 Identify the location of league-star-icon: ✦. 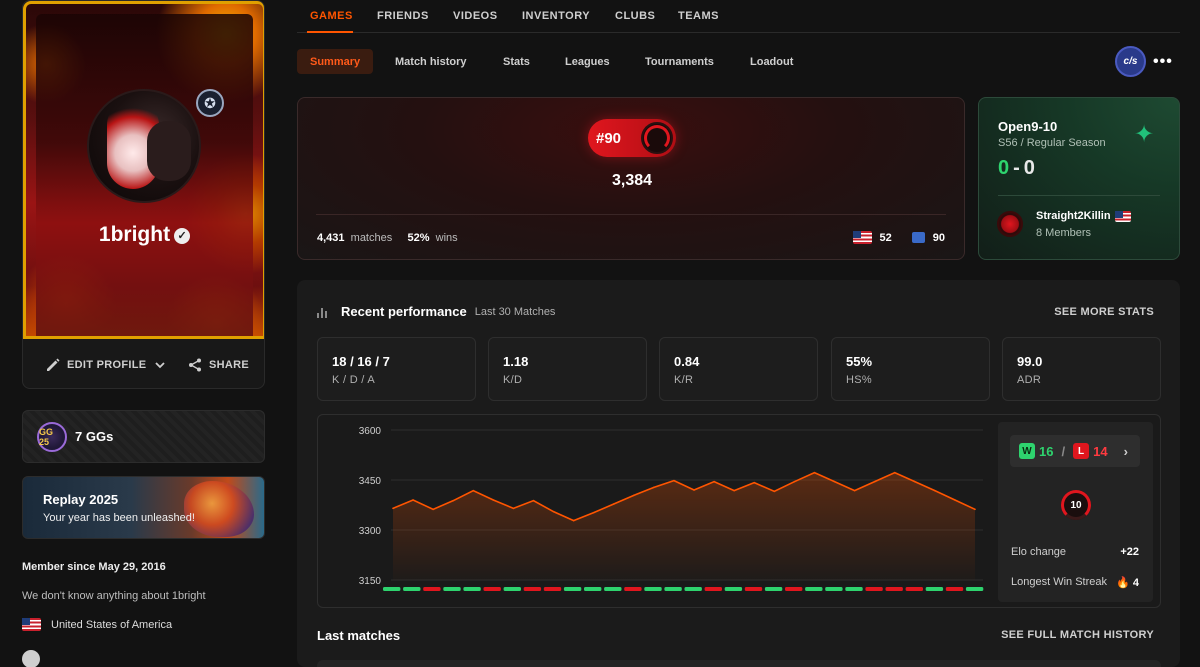
(1144, 134).